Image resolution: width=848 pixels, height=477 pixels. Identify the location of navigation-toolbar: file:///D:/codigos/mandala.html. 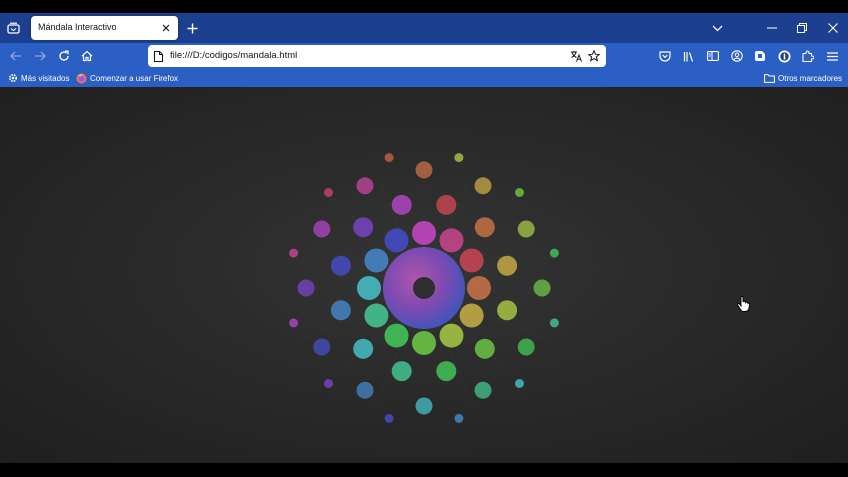
(424, 56).